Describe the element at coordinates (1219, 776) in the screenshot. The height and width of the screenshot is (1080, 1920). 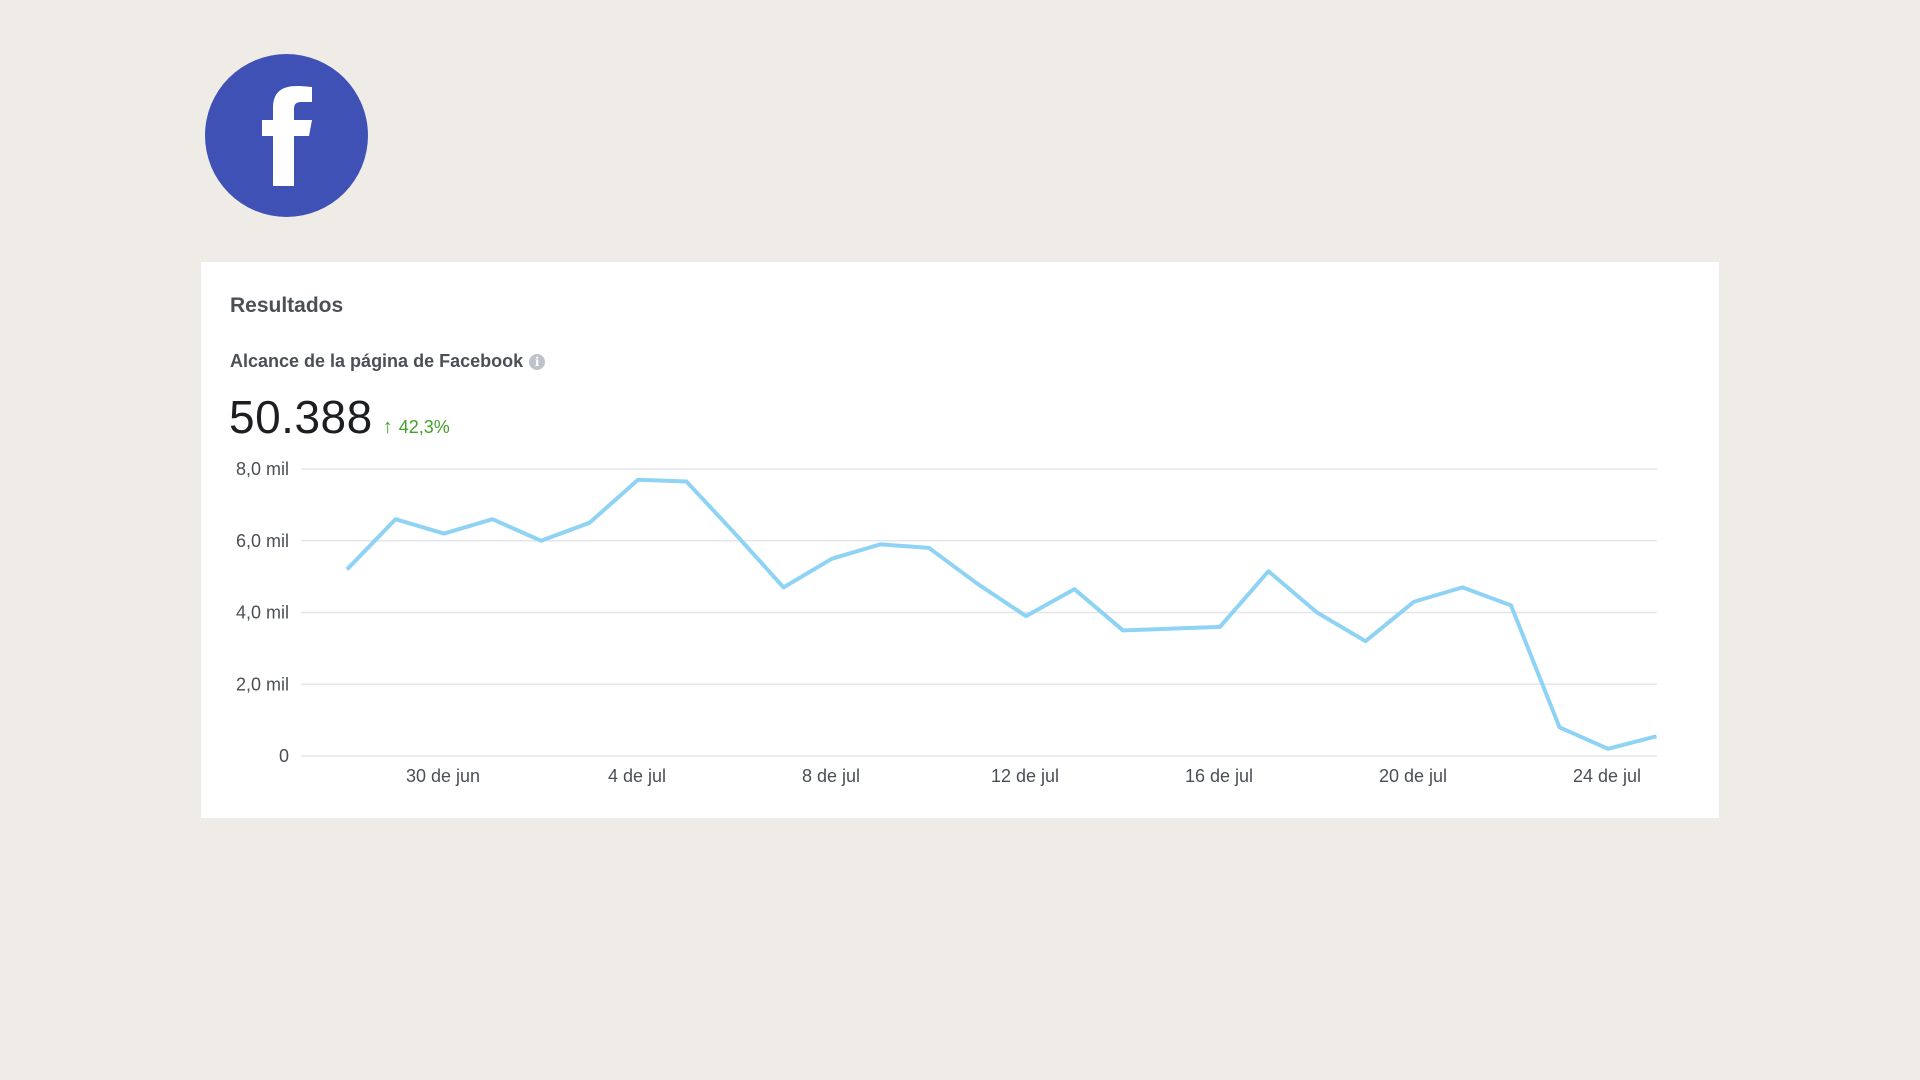
I see `x-tick-label: 16 de jul` at that location.